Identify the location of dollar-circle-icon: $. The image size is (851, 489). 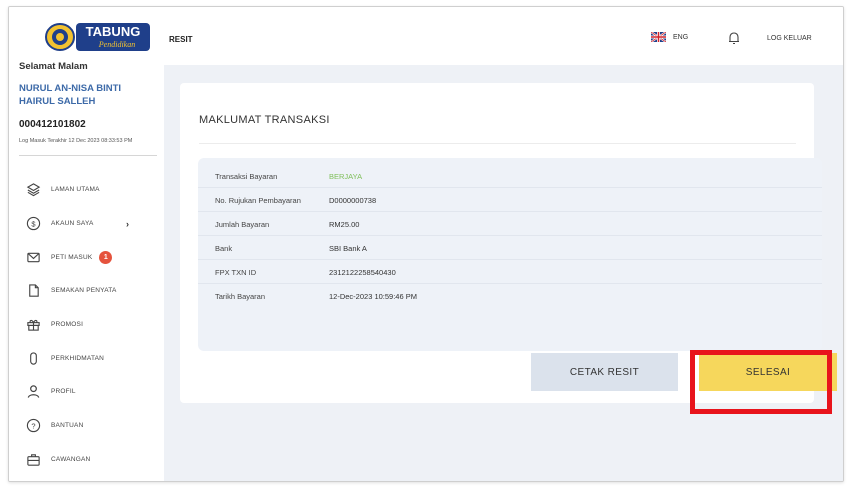
(33, 224).